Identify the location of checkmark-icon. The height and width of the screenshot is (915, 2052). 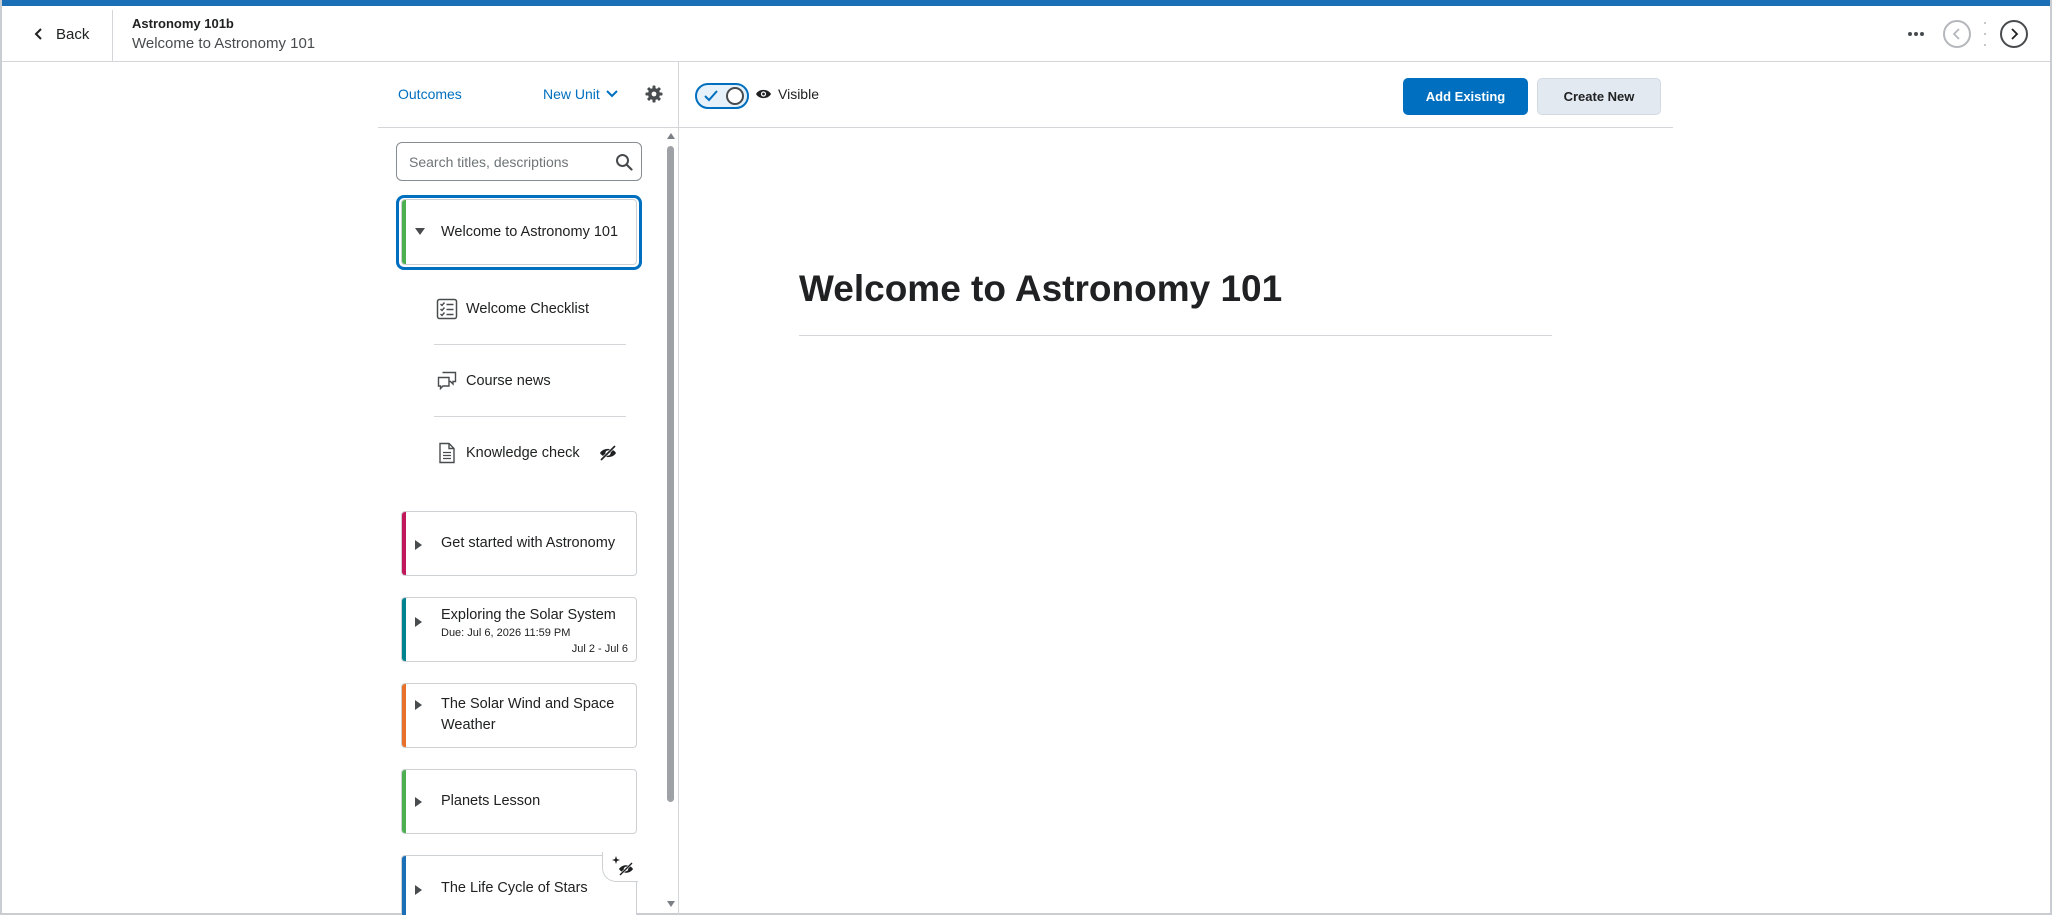
(711, 96).